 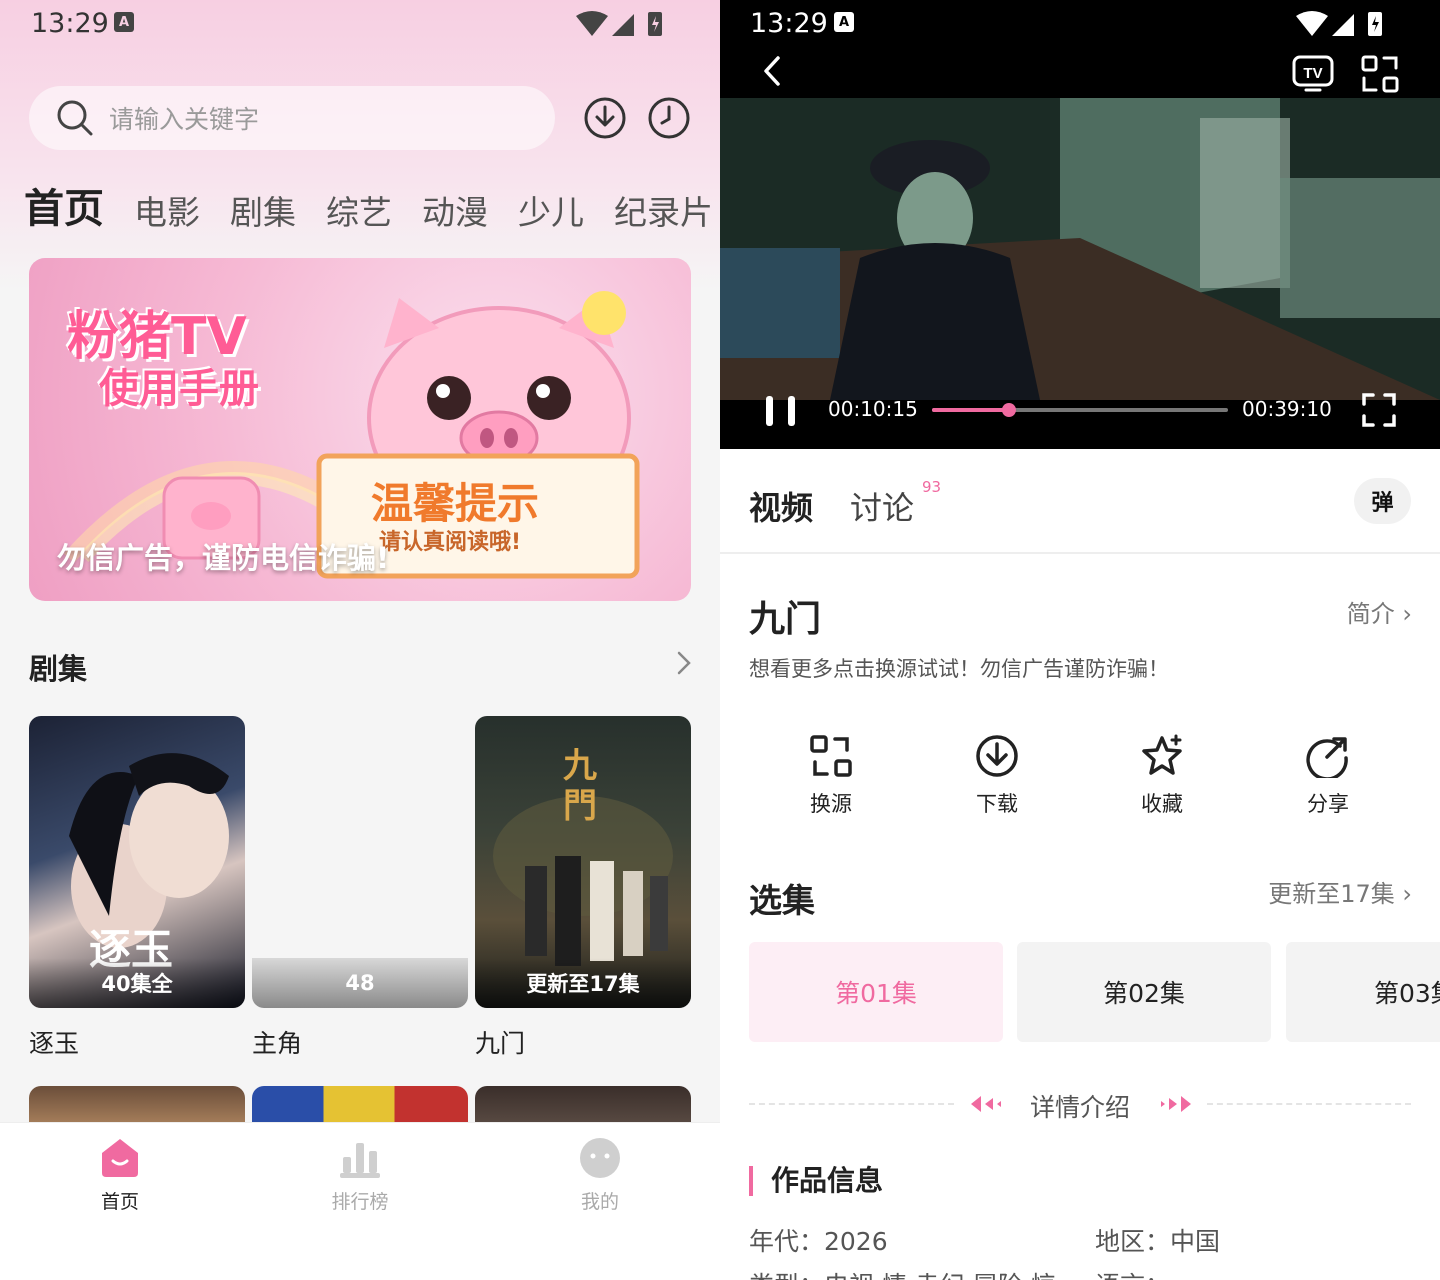 What do you see at coordinates (359, 210) in the screenshot?
I see `tab-variety: 综艺` at bounding box center [359, 210].